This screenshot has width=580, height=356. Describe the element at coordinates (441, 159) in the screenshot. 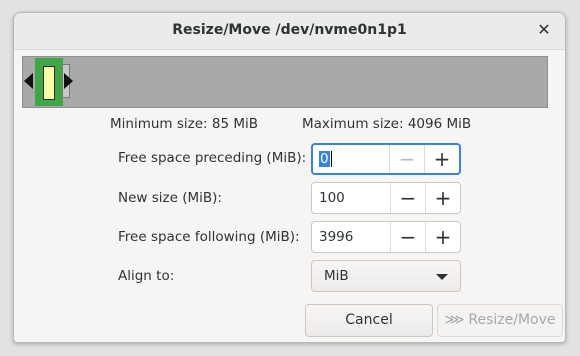

I see `free-preceding-increment-button: +` at that location.